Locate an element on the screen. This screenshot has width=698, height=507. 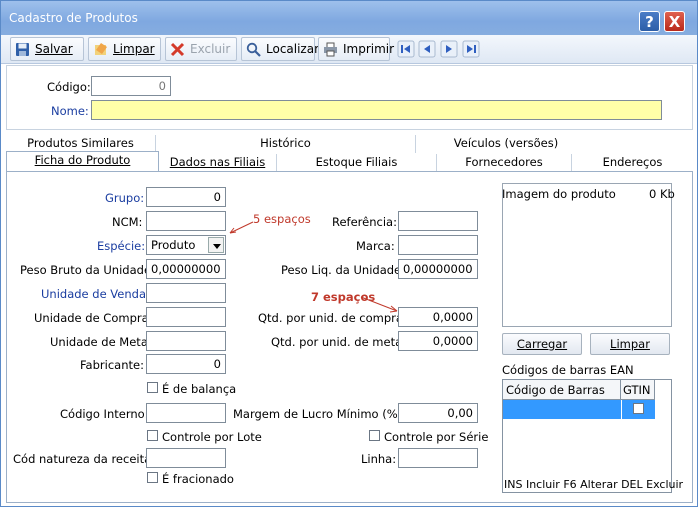
toolbar: Salvar Limpar Excluir Localizar Imprimir is located at coordinates (349, 49).